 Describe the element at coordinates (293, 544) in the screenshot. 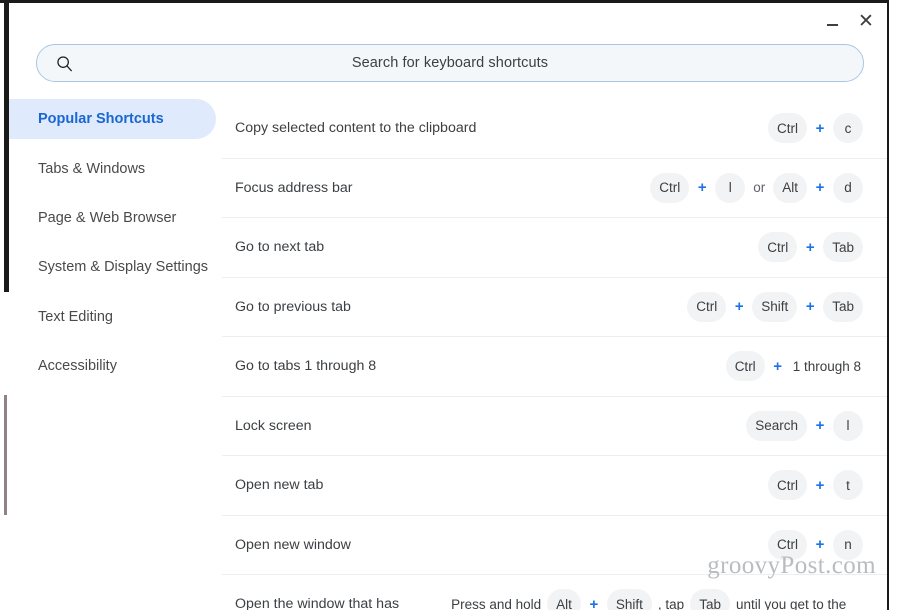

I see `shortcut-description: Open new window` at that location.